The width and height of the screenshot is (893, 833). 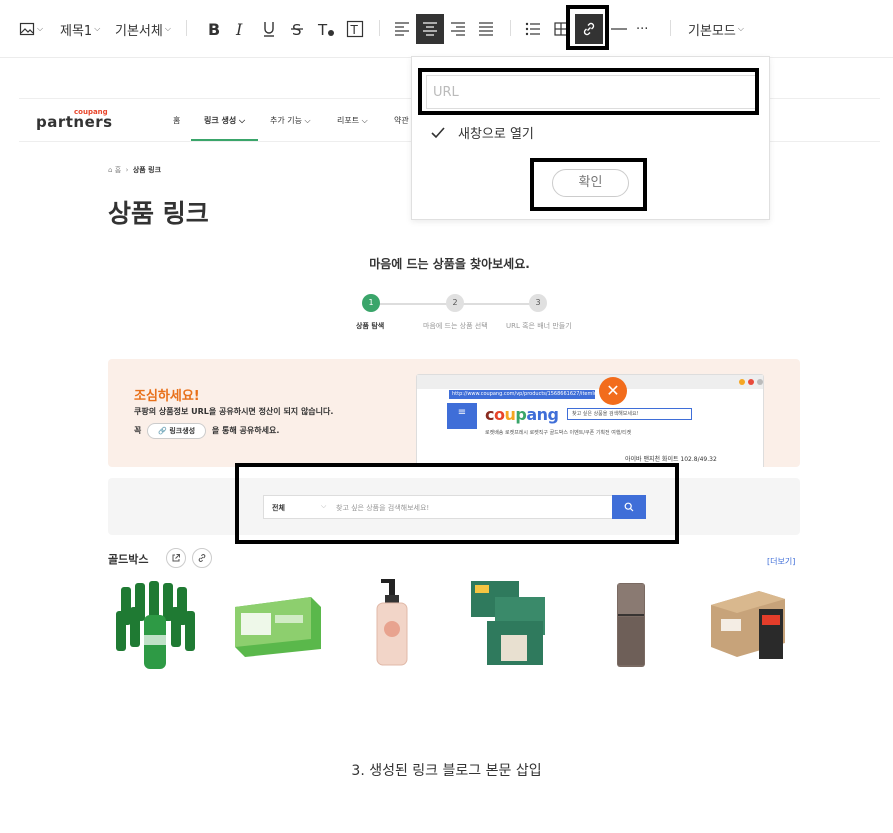 What do you see at coordinates (27, 29) in the screenshot?
I see `image-icon` at bounding box center [27, 29].